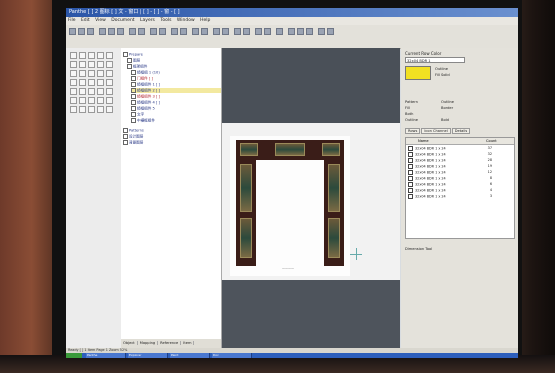 The image size is (555, 373). I want to click on rect-tool-icon, so click(100, 64).